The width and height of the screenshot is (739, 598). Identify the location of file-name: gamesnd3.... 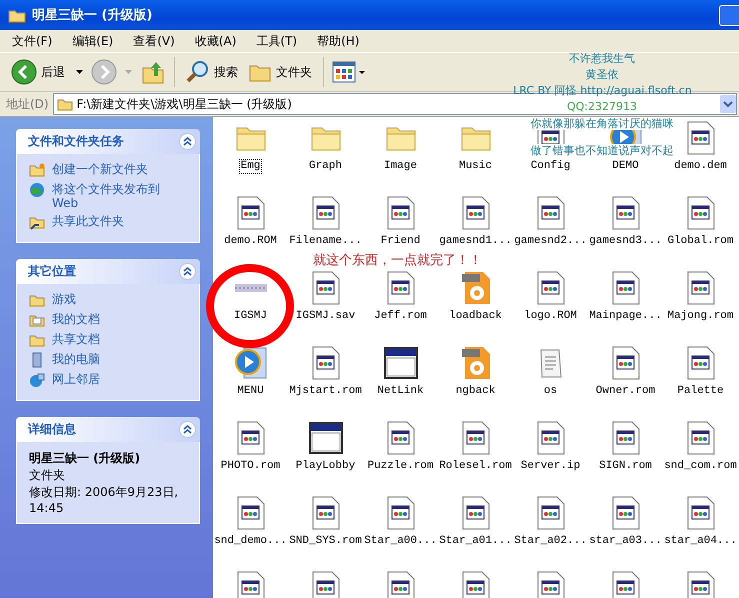
(625, 241).